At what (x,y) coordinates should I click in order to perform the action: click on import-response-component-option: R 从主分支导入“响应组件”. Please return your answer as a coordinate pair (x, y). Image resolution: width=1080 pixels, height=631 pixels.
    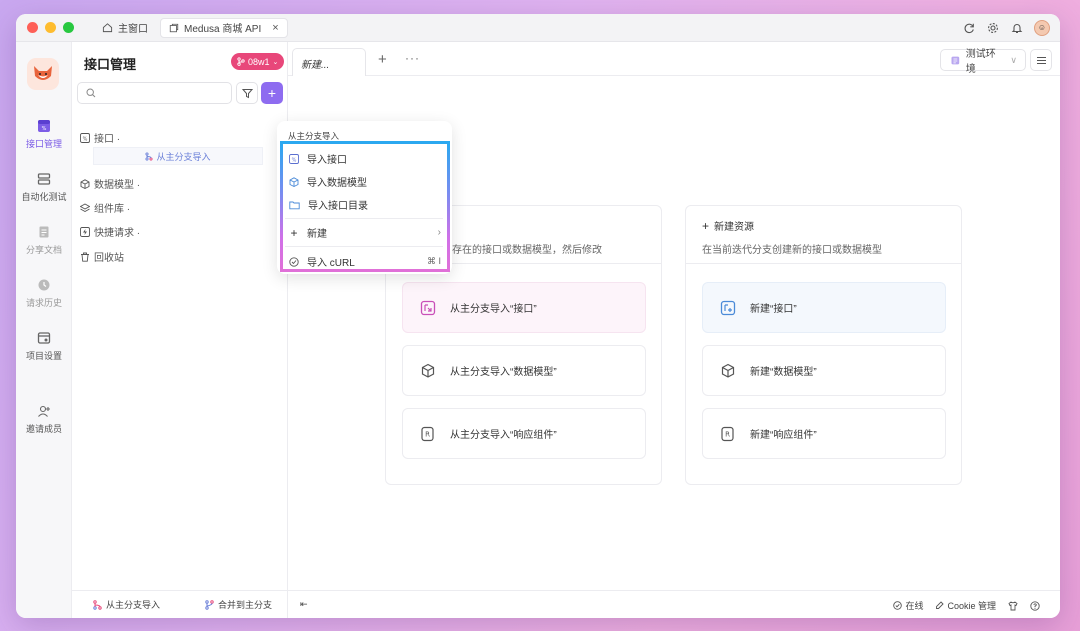
    Looking at the image, I should click on (524, 433).